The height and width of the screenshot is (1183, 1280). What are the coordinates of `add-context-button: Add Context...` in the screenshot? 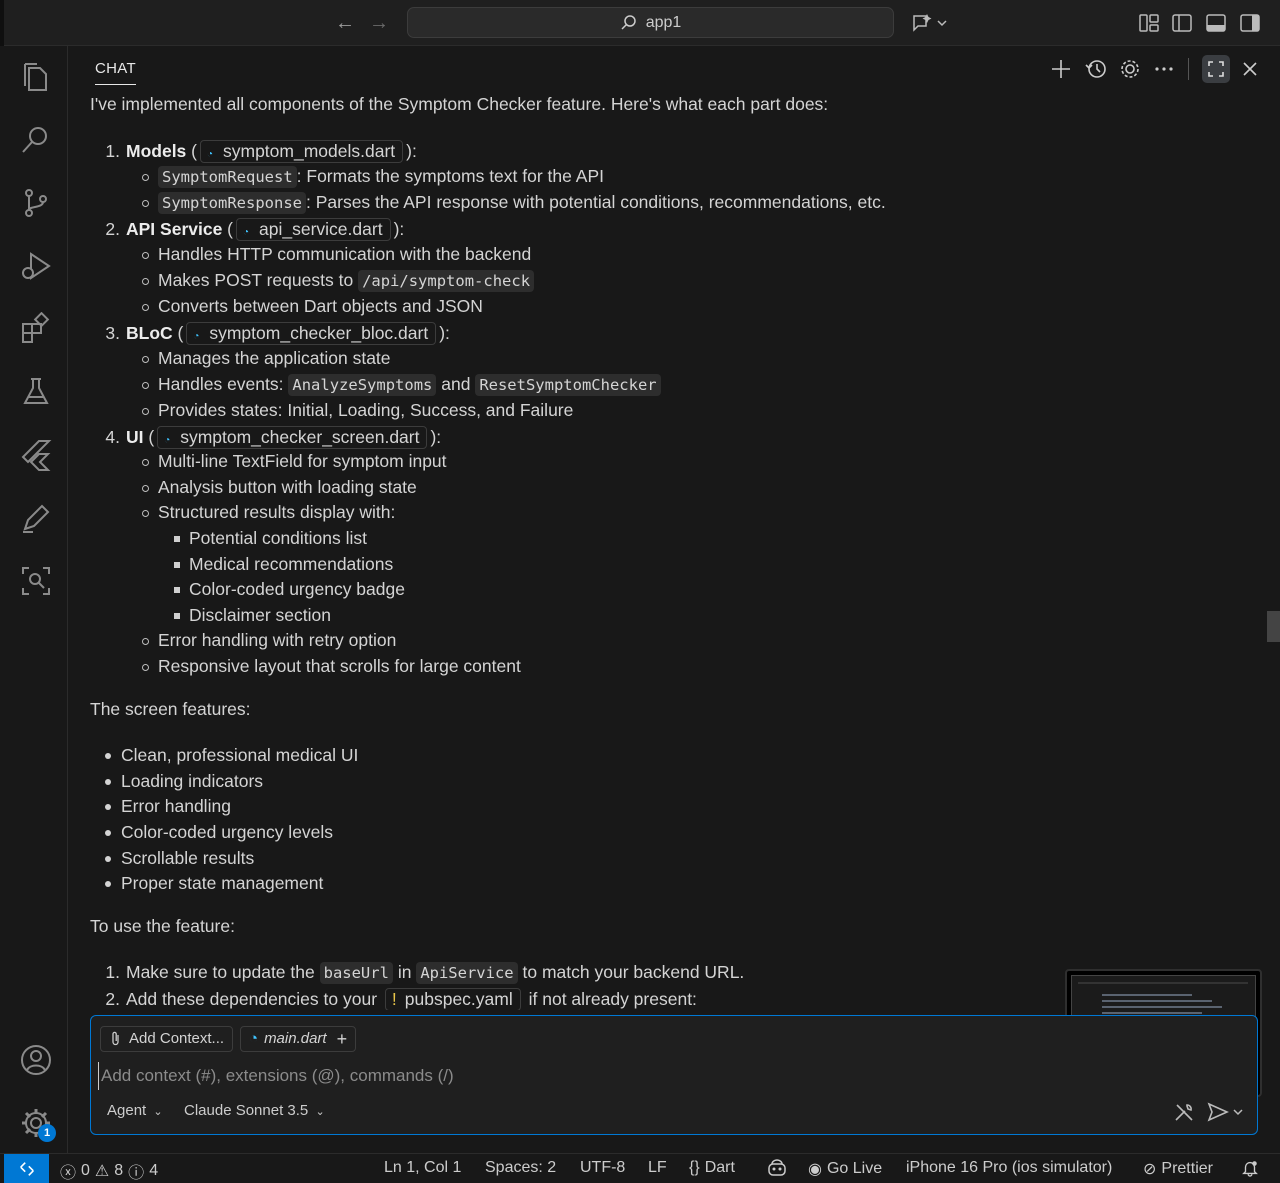 It's located at (167, 1039).